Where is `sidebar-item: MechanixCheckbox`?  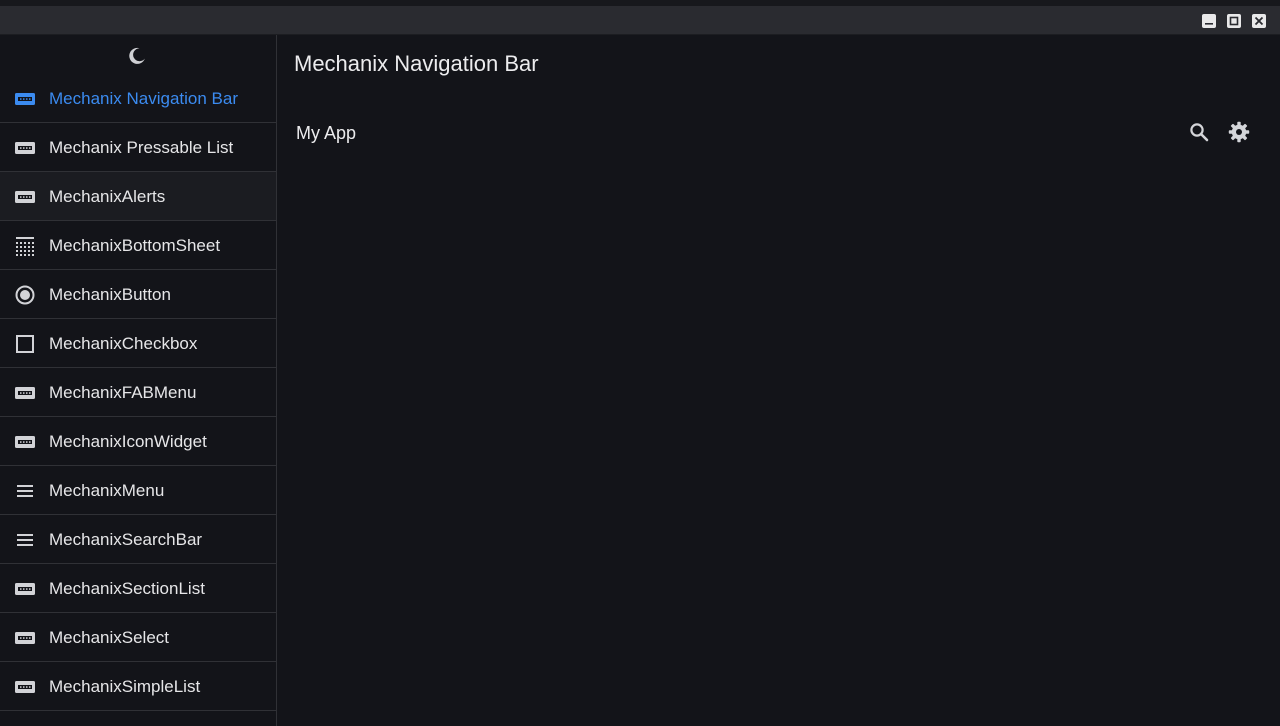 sidebar-item: MechanixCheckbox is located at coordinates (138, 343).